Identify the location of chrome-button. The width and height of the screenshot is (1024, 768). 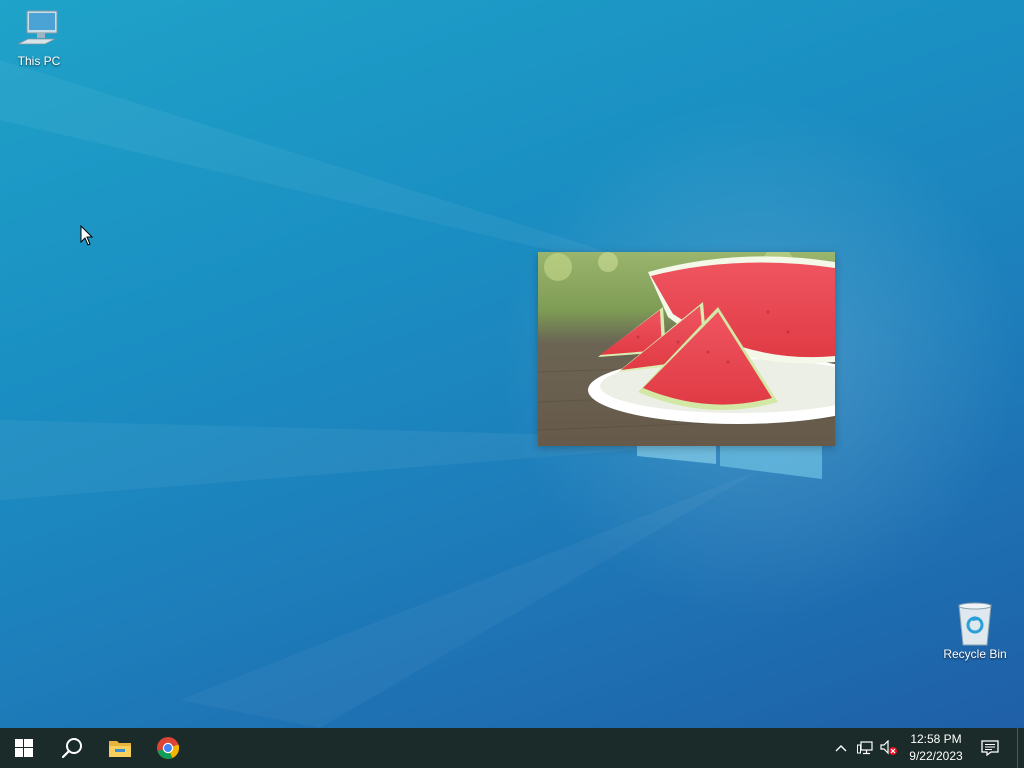
(168, 748).